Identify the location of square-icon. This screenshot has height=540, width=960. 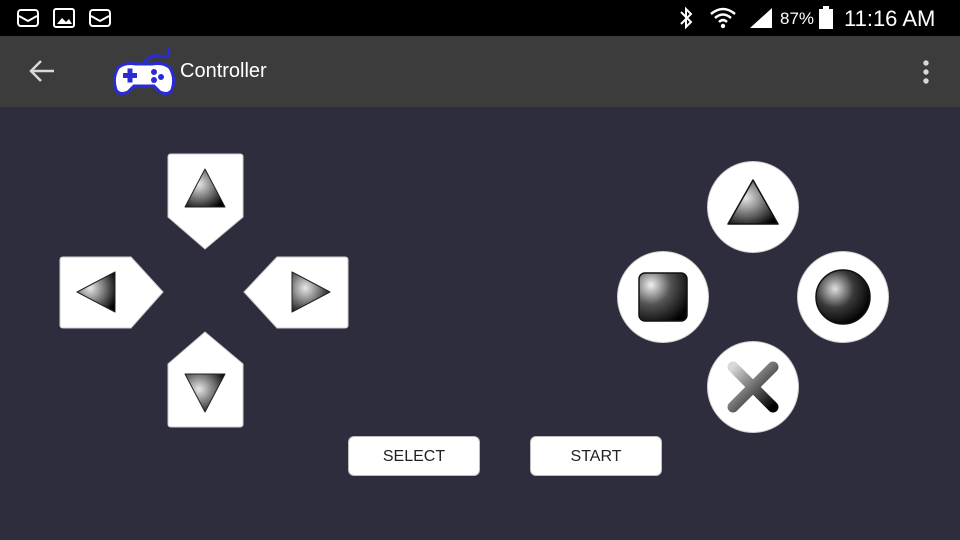
(663, 297).